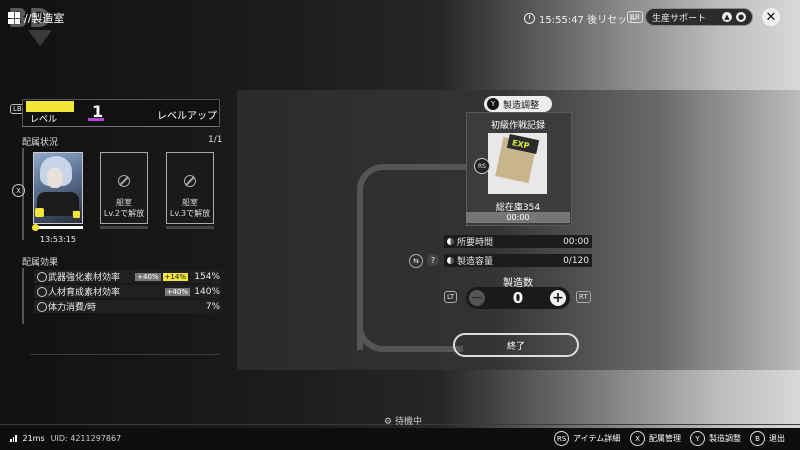 This screenshot has height=450, width=800. Describe the element at coordinates (637, 438) in the screenshot. I see `x-key-icon: X` at that location.